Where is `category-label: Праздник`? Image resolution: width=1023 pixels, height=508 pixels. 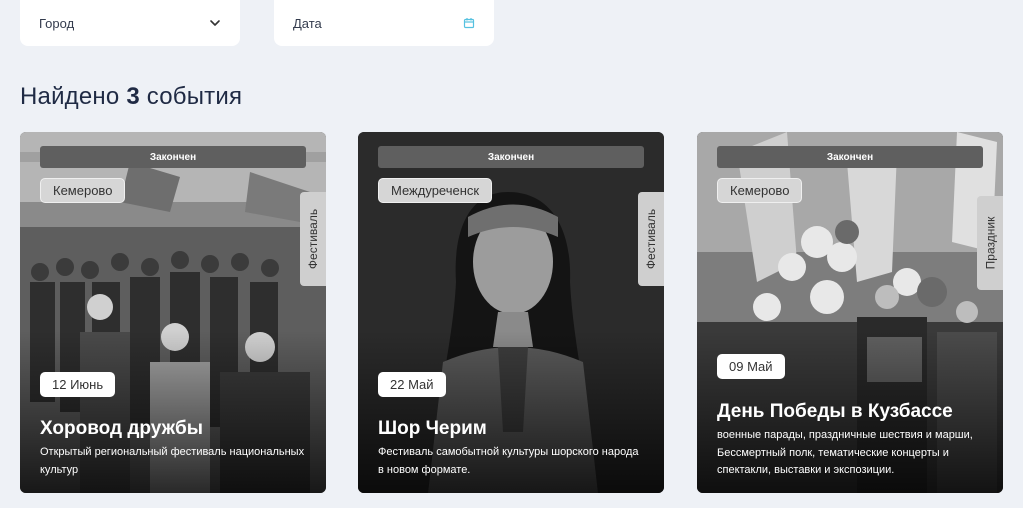 category-label: Праздник is located at coordinates (990, 243).